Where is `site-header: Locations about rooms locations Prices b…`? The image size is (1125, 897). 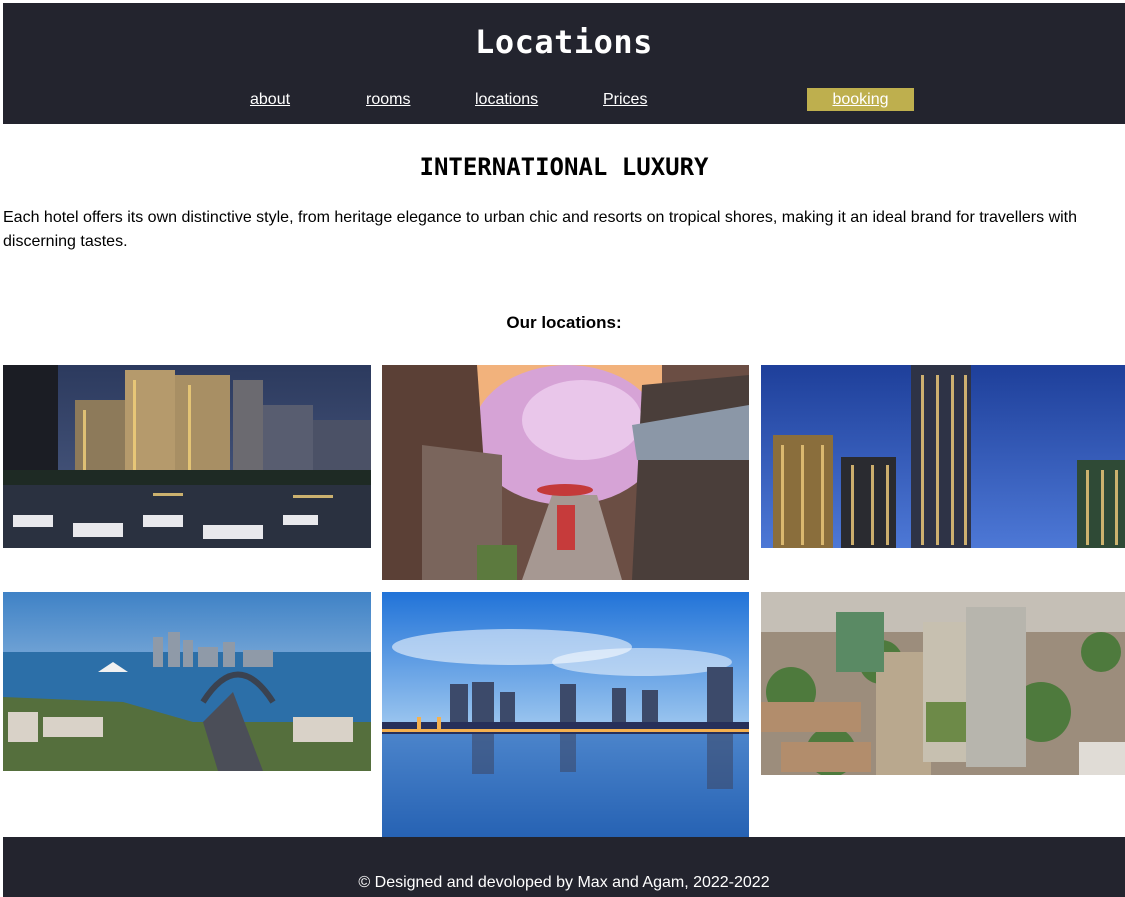 site-header: Locations about rooms locations Prices b… is located at coordinates (564, 63).